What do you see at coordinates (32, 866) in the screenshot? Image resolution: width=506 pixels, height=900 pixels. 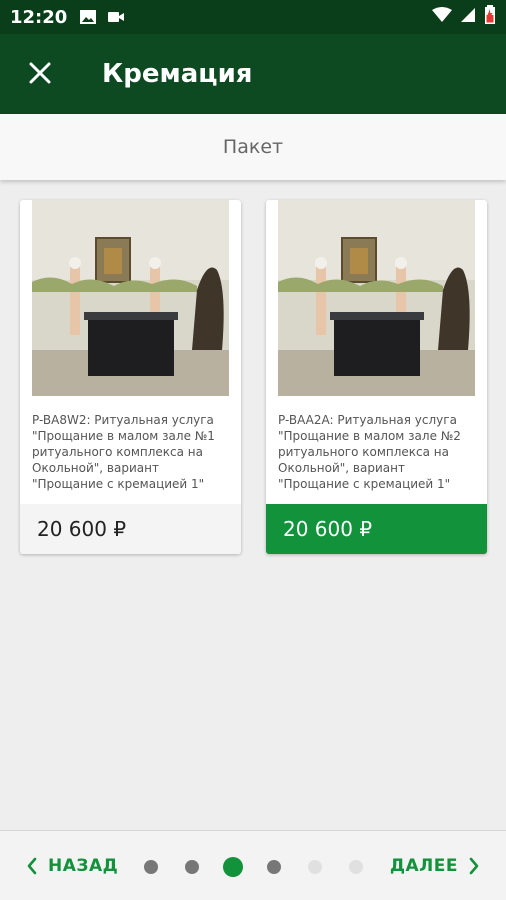 I see `chevron-left-icon` at bounding box center [32, 866].